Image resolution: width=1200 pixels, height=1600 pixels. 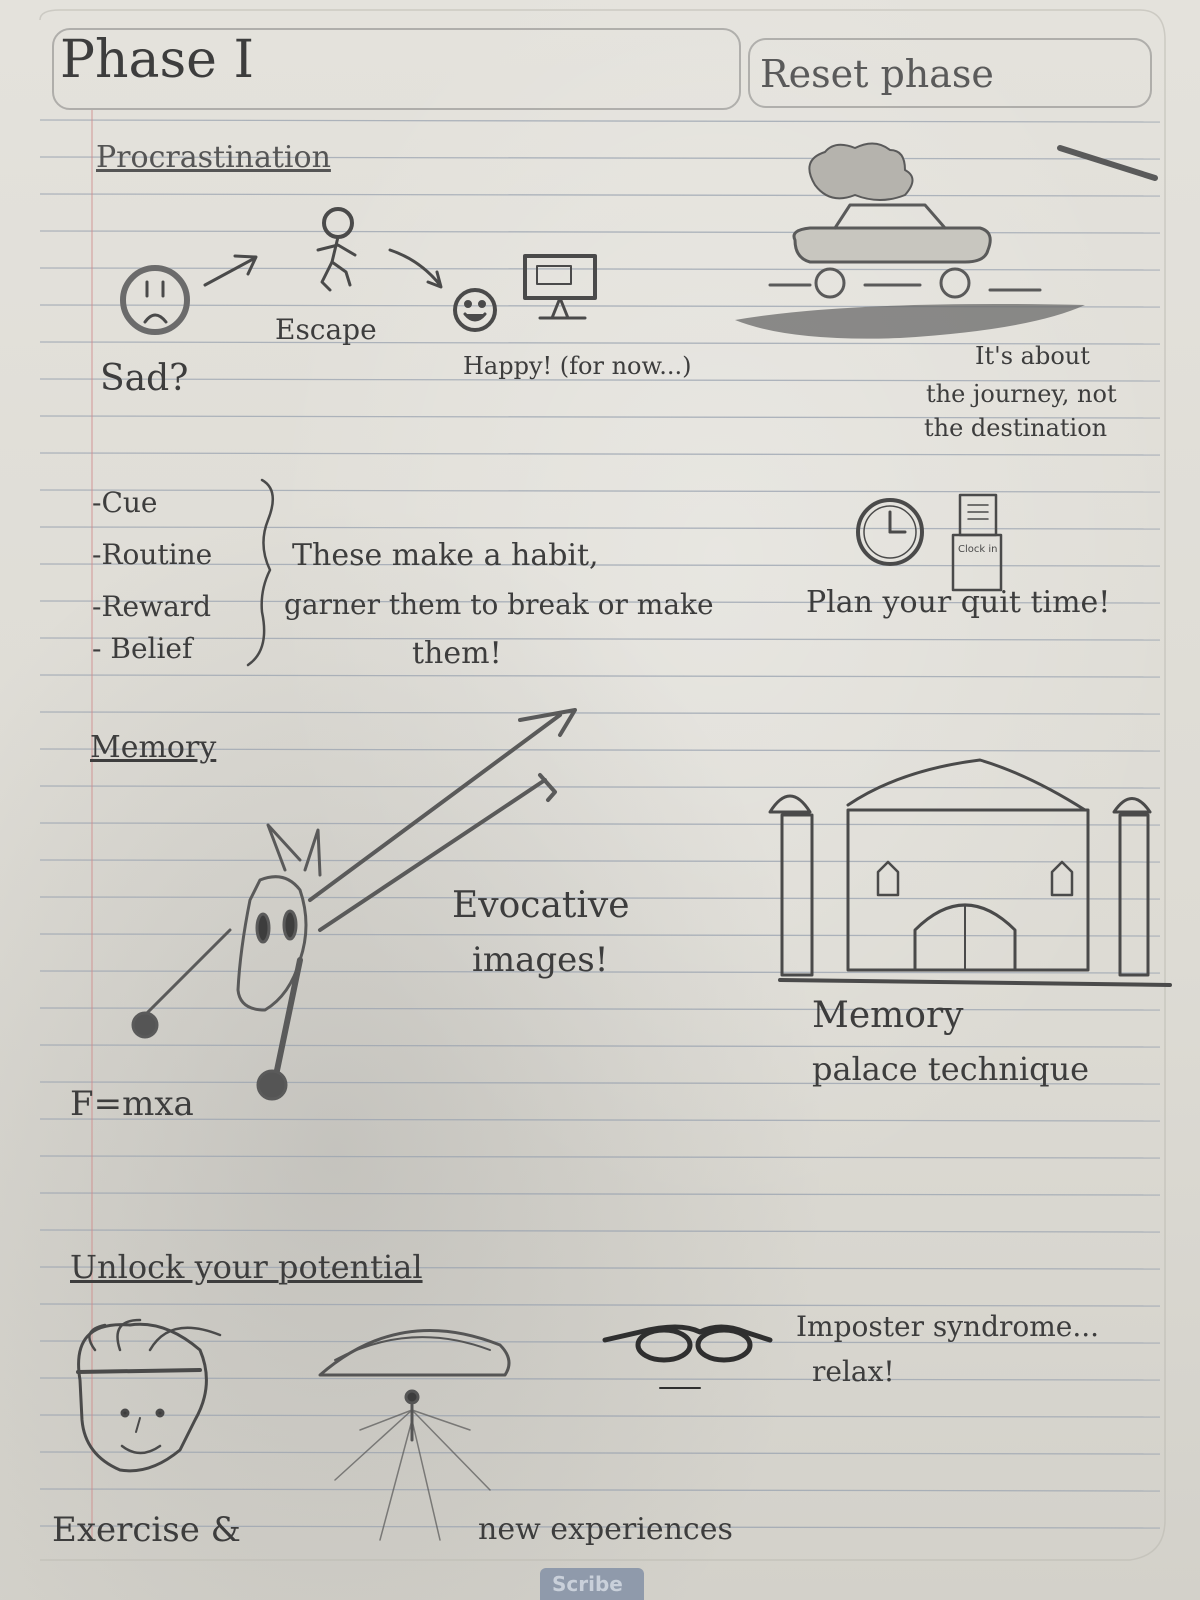 I want to click on clock-in-sign-text: Clock in, so click(x=977, y=549).